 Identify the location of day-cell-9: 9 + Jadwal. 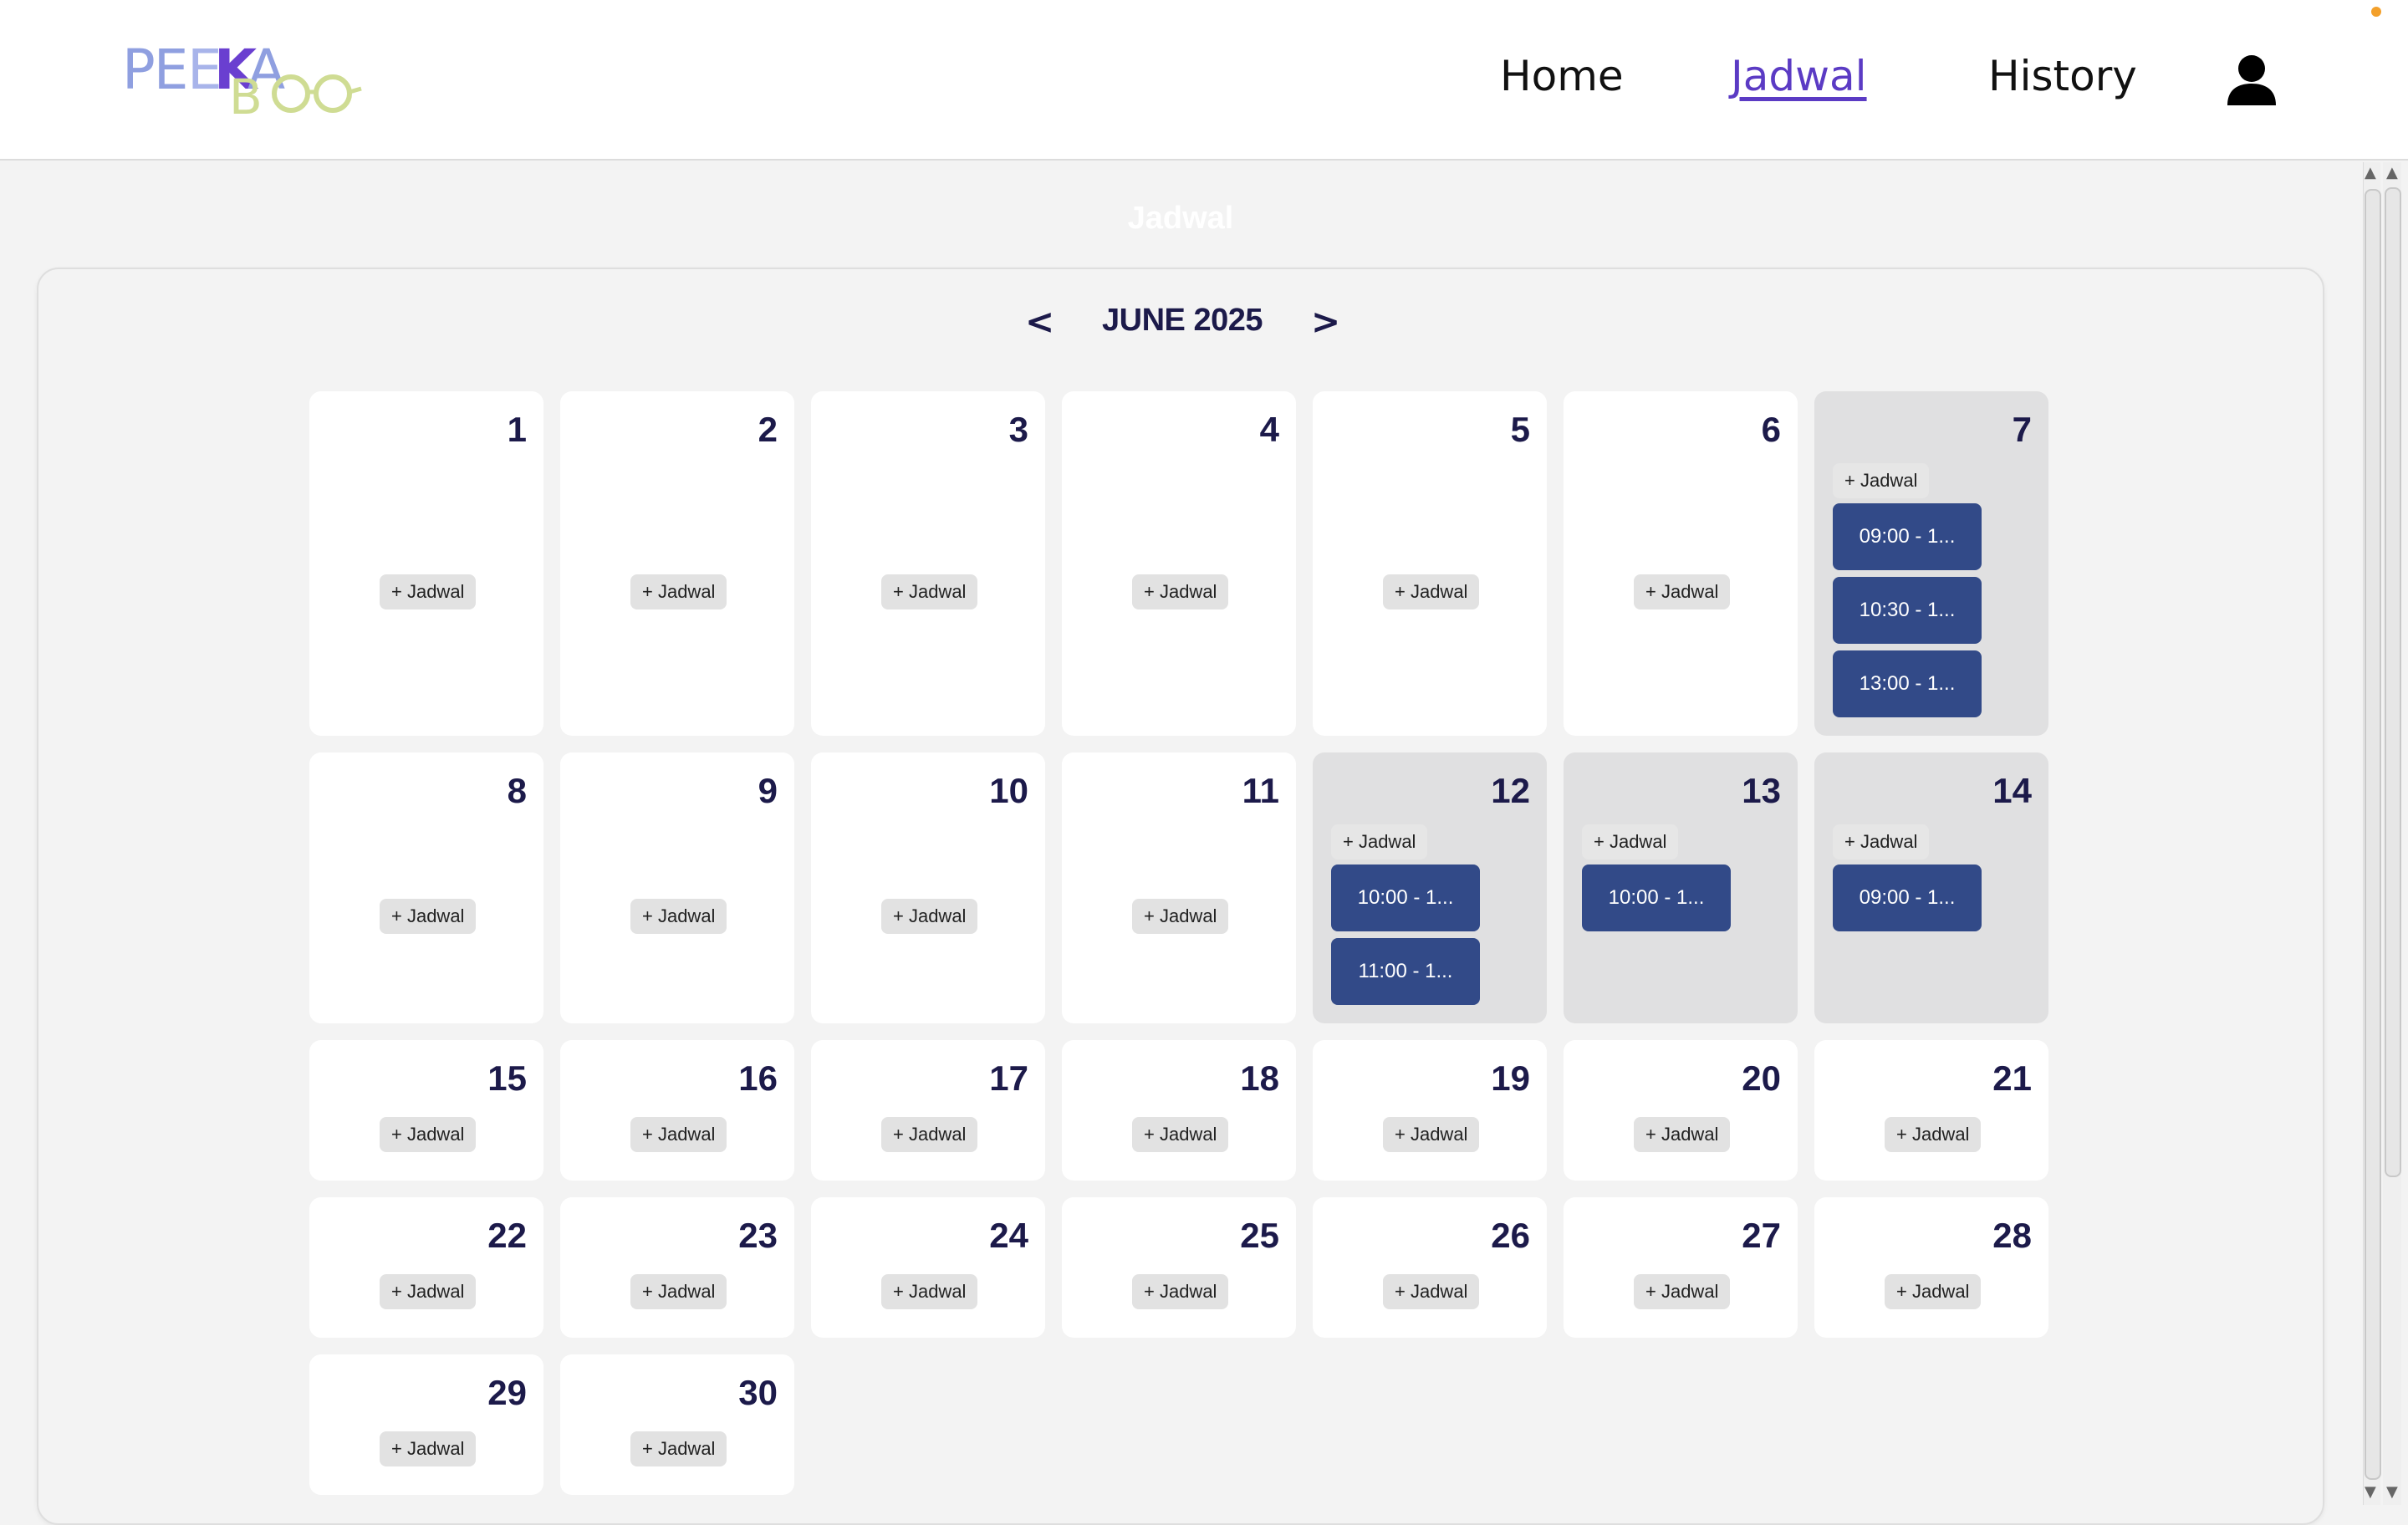
(677, 887).